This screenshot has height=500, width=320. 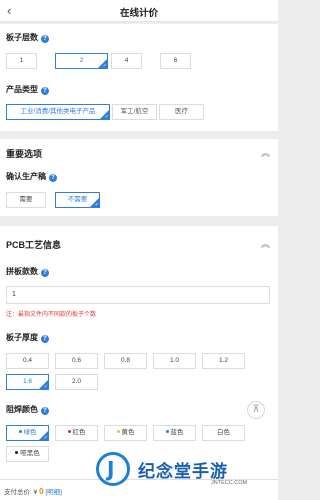 I want to click on product-type-option-military: 军工/航空, so click(x=134, y=112).